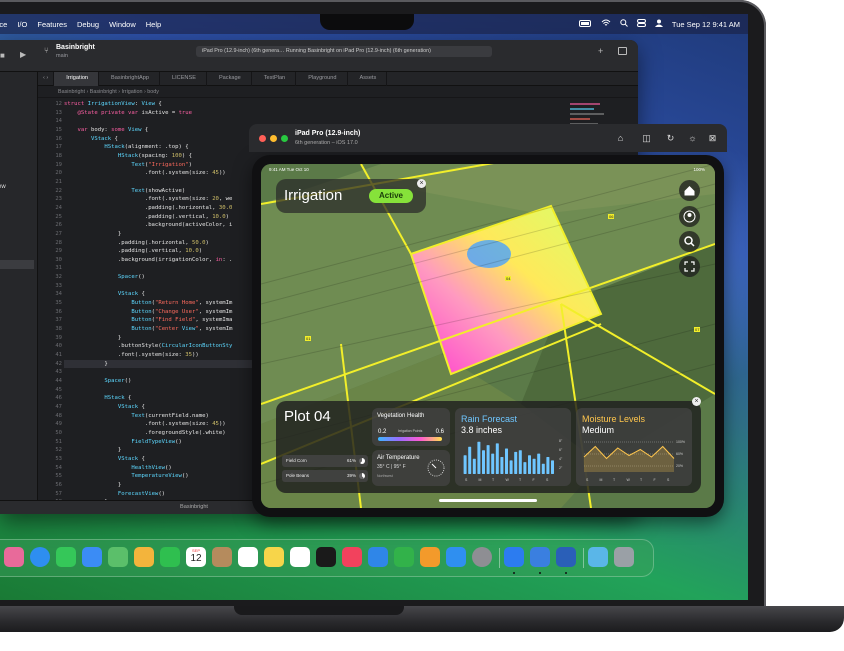 The image size is (844, 651). What do you see at coordinates (391, 196) in the screenshot?
I see `active-badge: Active` at bounding box center [391, 196].